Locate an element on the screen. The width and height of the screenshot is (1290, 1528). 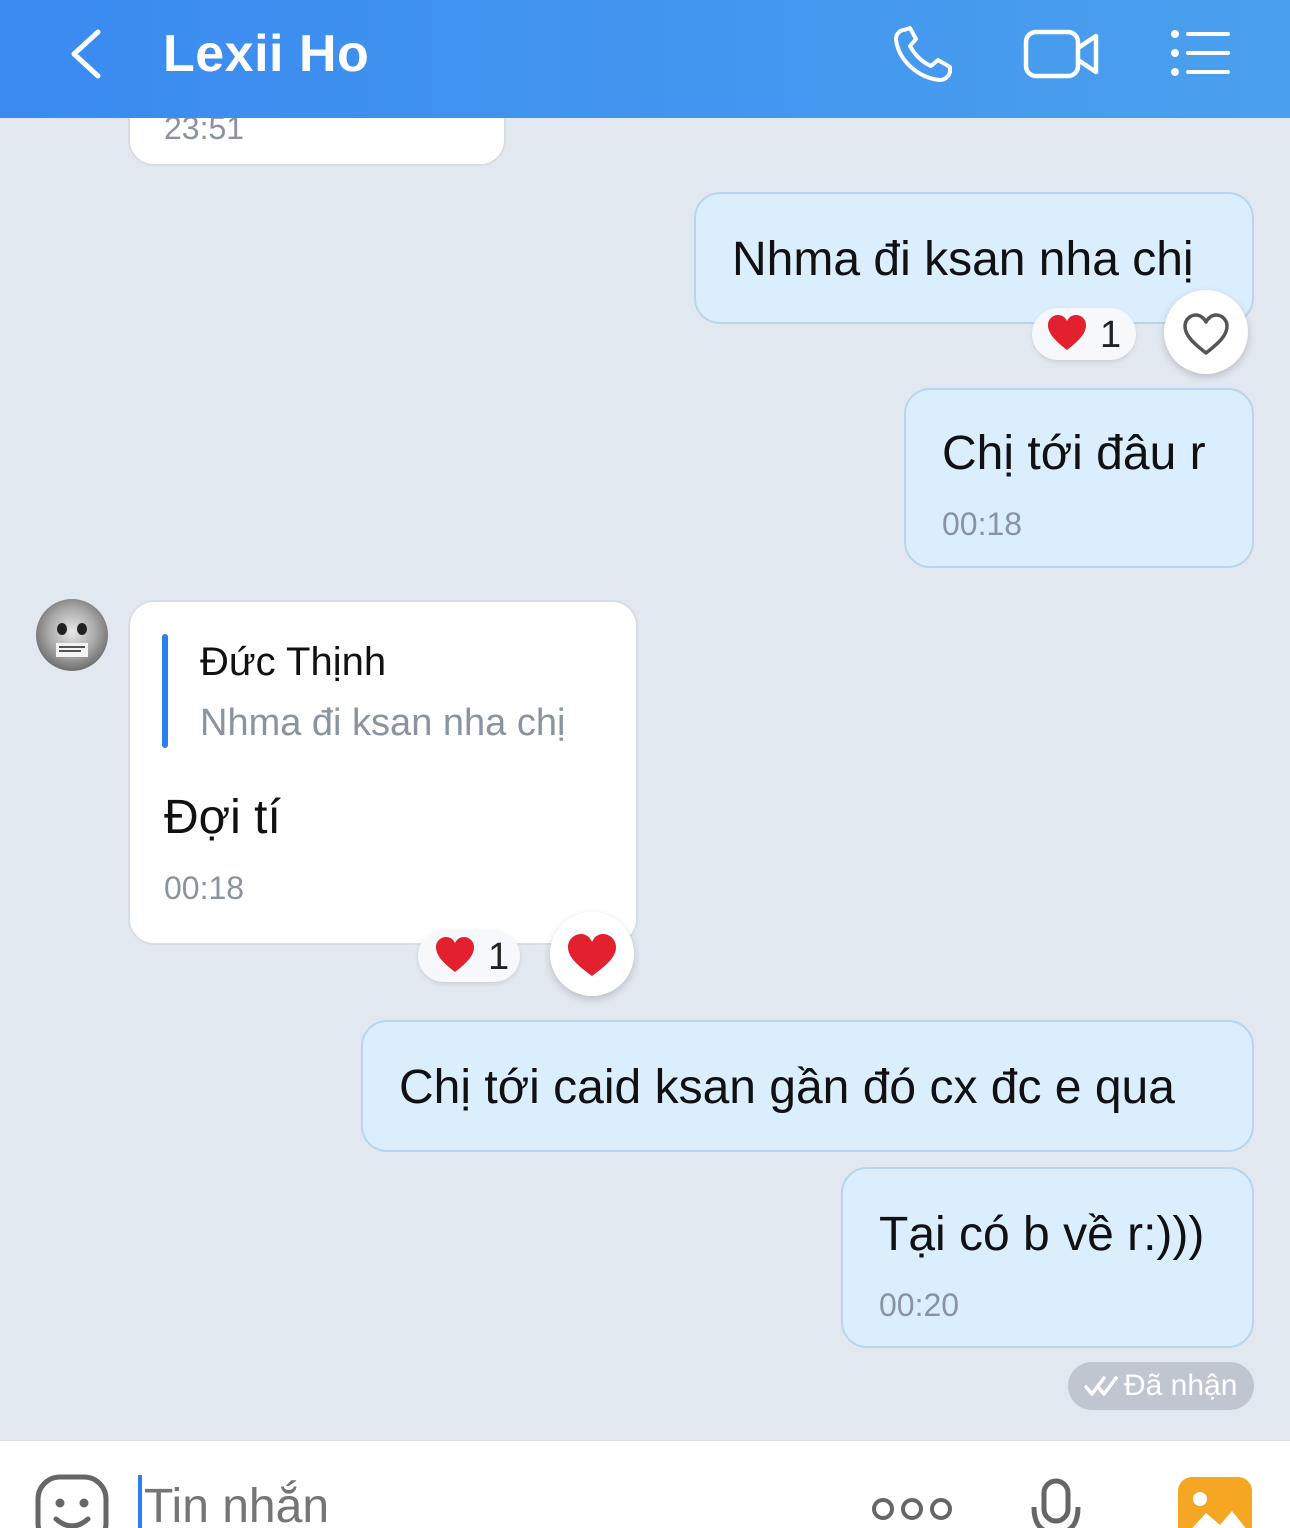
message-bubble-outgoing: Chị tới caid ksan gần đó cx đc e qua is located at coordinates (807, 1086).